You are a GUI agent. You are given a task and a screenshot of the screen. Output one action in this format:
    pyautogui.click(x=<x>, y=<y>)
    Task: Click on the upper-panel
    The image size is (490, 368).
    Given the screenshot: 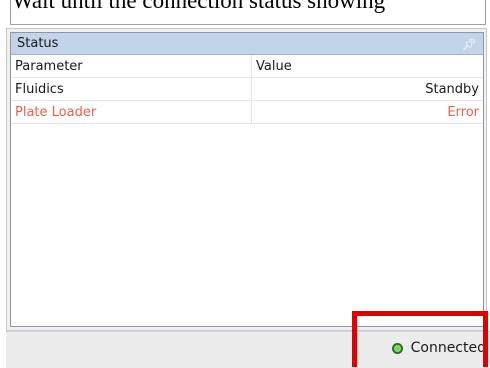 What is the action you would take?
    pyautogui.click(x=248, y=12)
    